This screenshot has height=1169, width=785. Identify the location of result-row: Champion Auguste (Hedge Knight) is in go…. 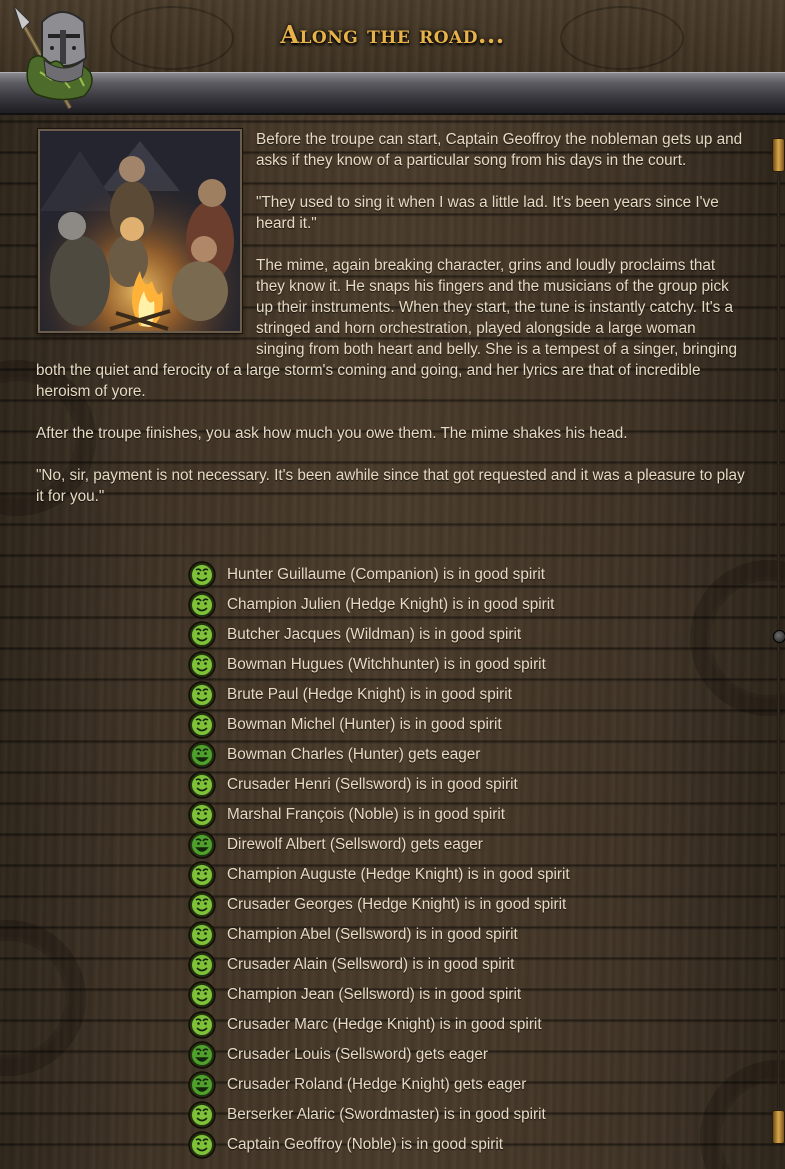
(438, 875).